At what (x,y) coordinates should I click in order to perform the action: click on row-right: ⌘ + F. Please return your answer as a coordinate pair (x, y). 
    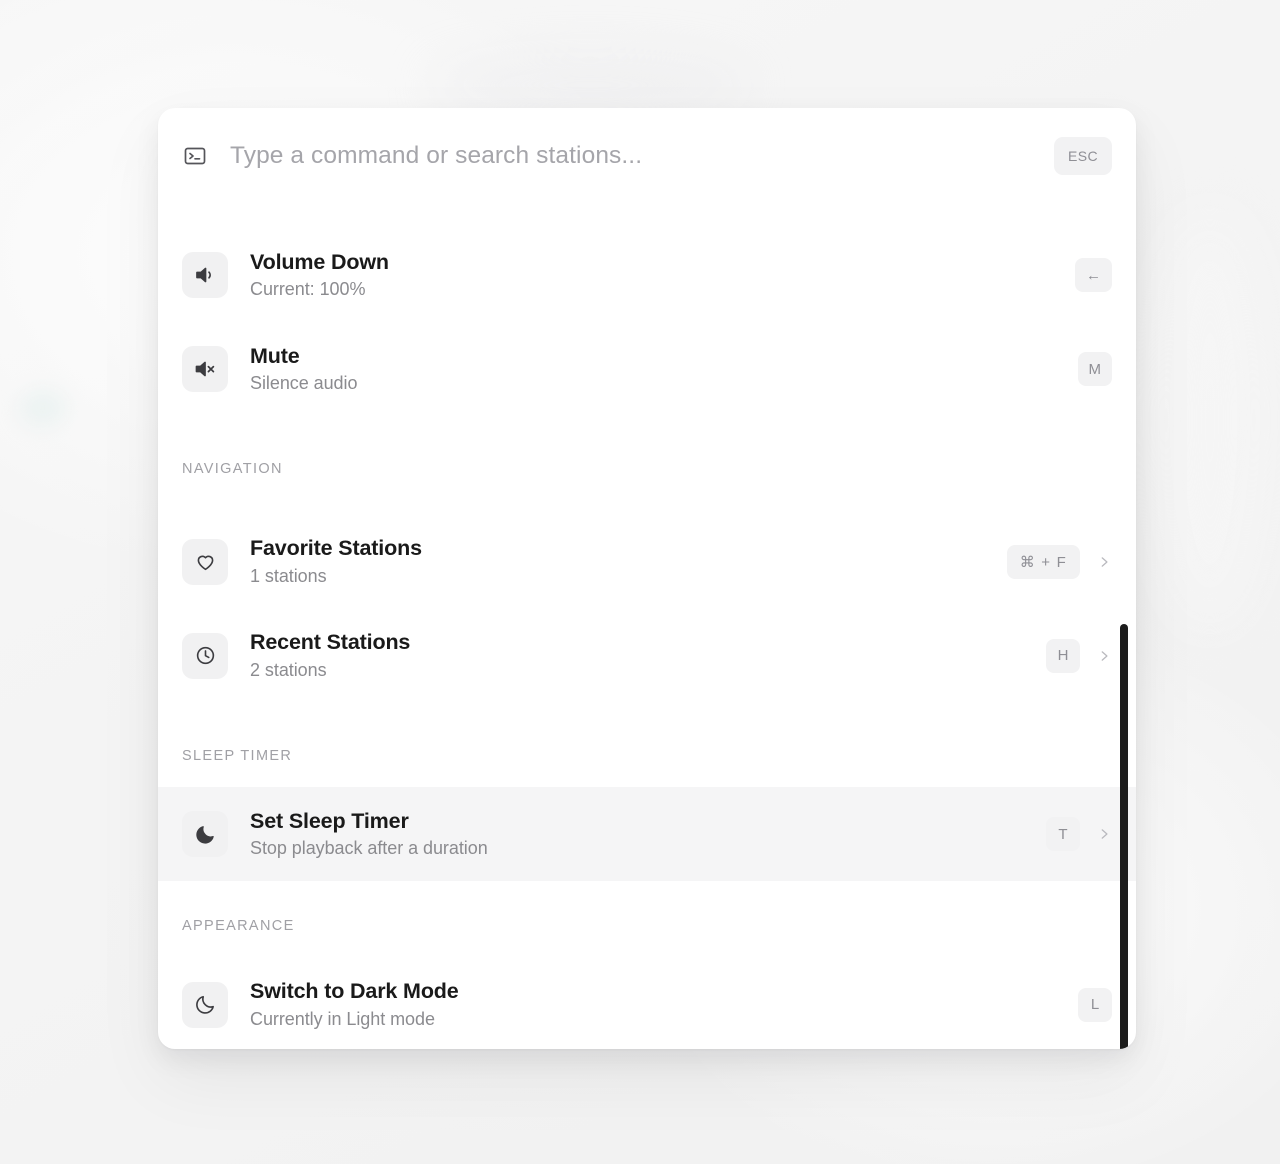
    Looking at the image, I should click on (1059, 561).